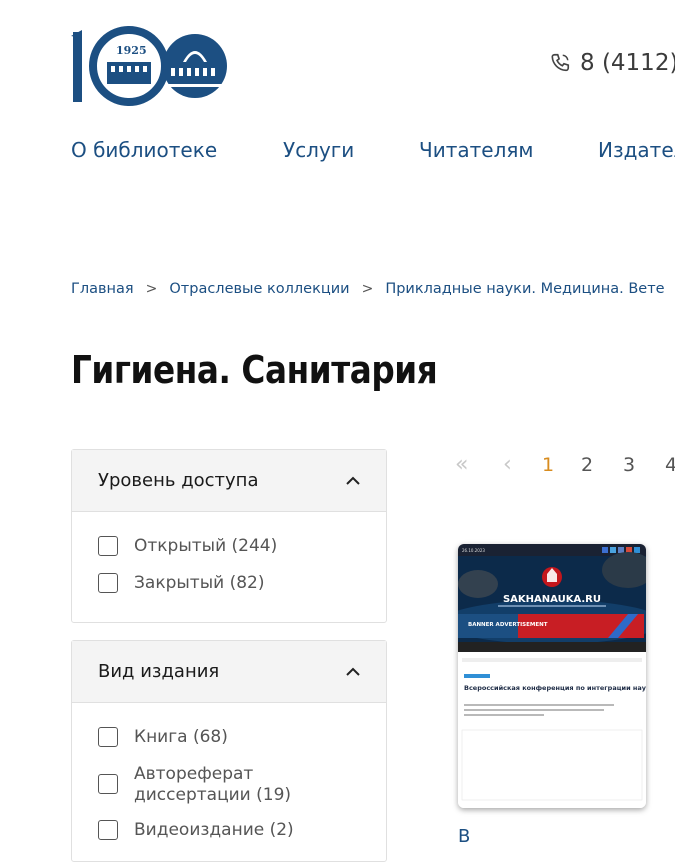 This screenshot has height=862, width=675. I want to click on header-phone: 8 (4112) 4, so click(612, 63).